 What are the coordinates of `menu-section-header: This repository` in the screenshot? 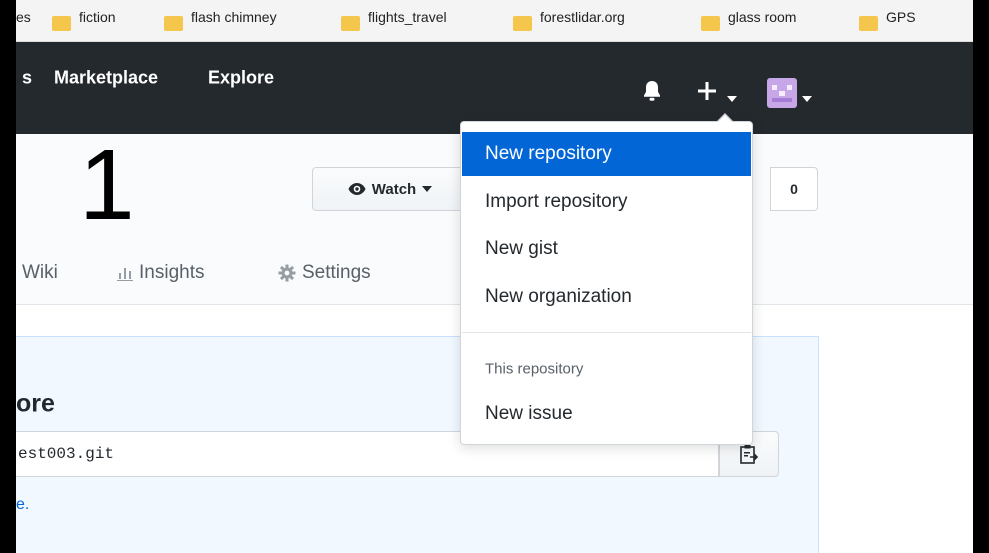 It's located at (534, 369).